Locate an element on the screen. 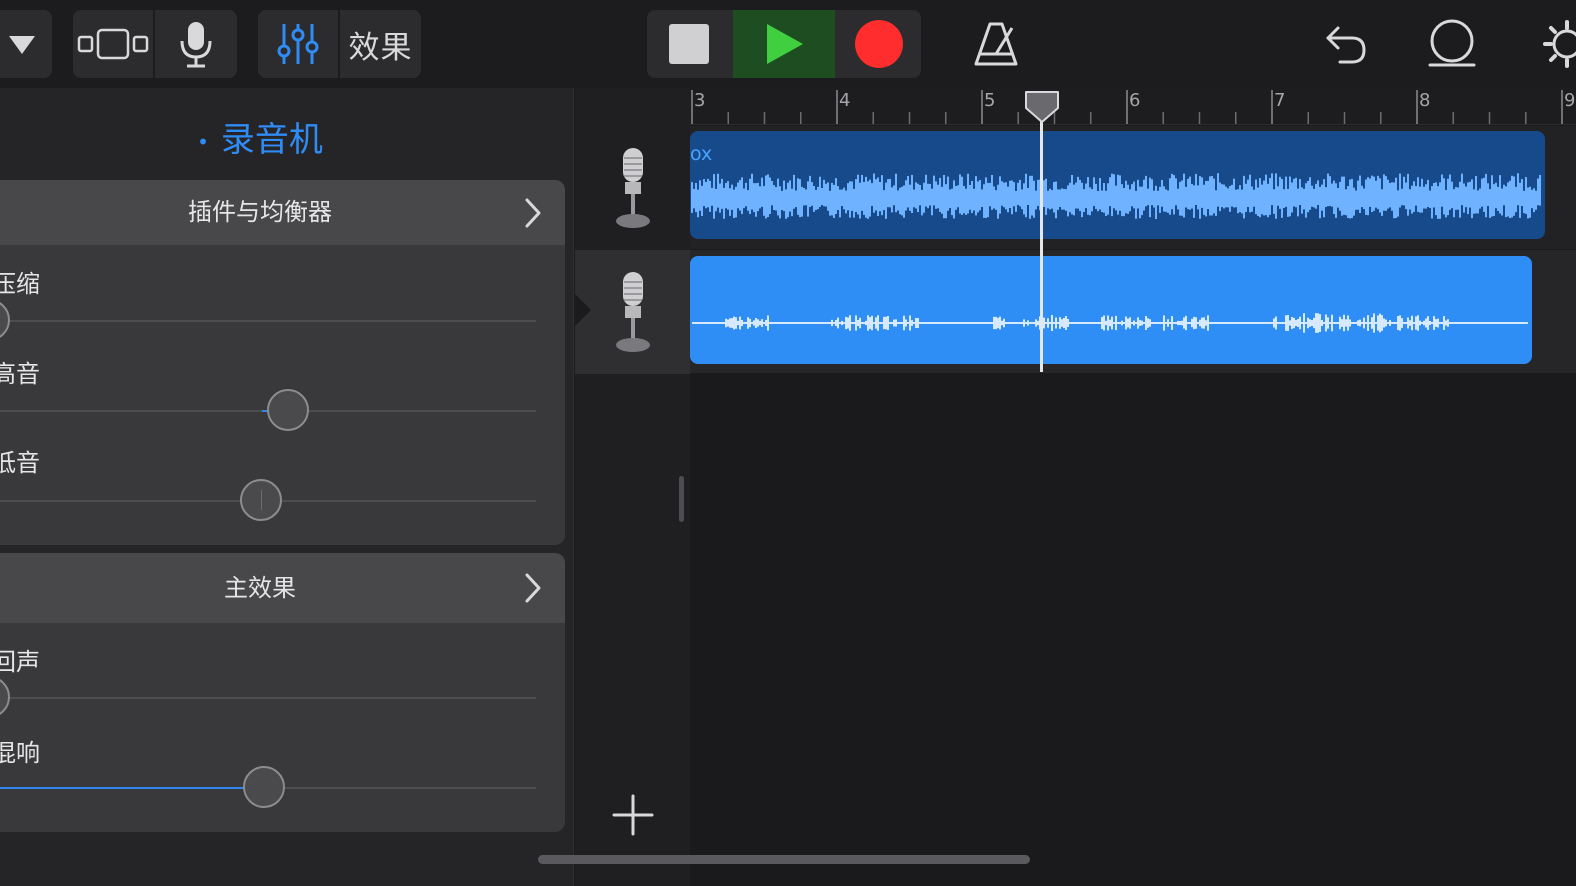 This screenshot has height=886, width=1576. reverb-fill is located at coordinates (132, 788).